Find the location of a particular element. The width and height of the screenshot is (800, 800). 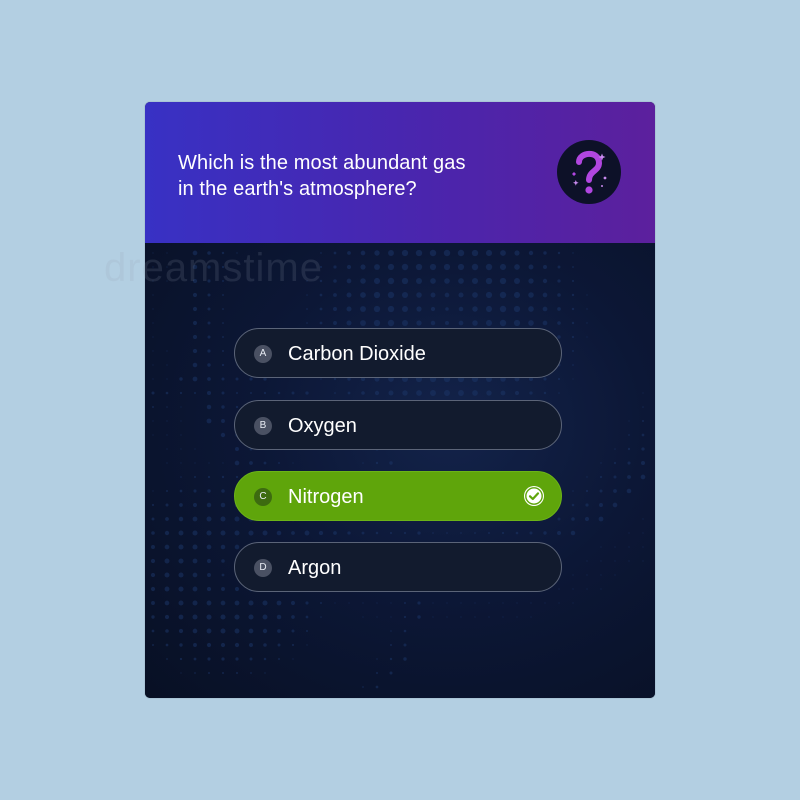

option-letter: D is located at coordinates (263, 568).